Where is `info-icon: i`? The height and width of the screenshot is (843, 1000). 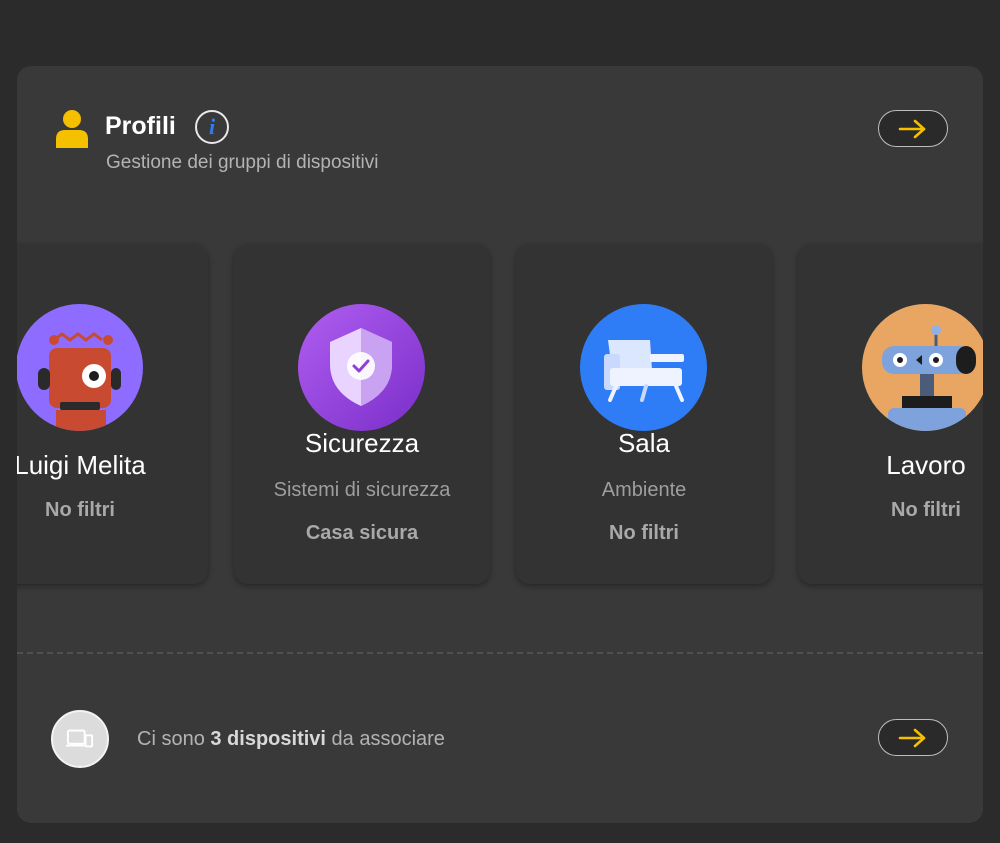
info-icon: i is located at coordinates (212, 127).